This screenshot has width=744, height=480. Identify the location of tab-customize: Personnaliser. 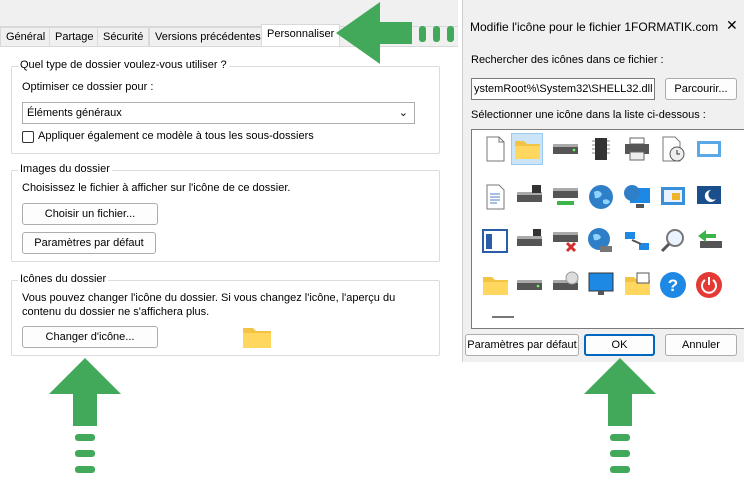
(301, 35).